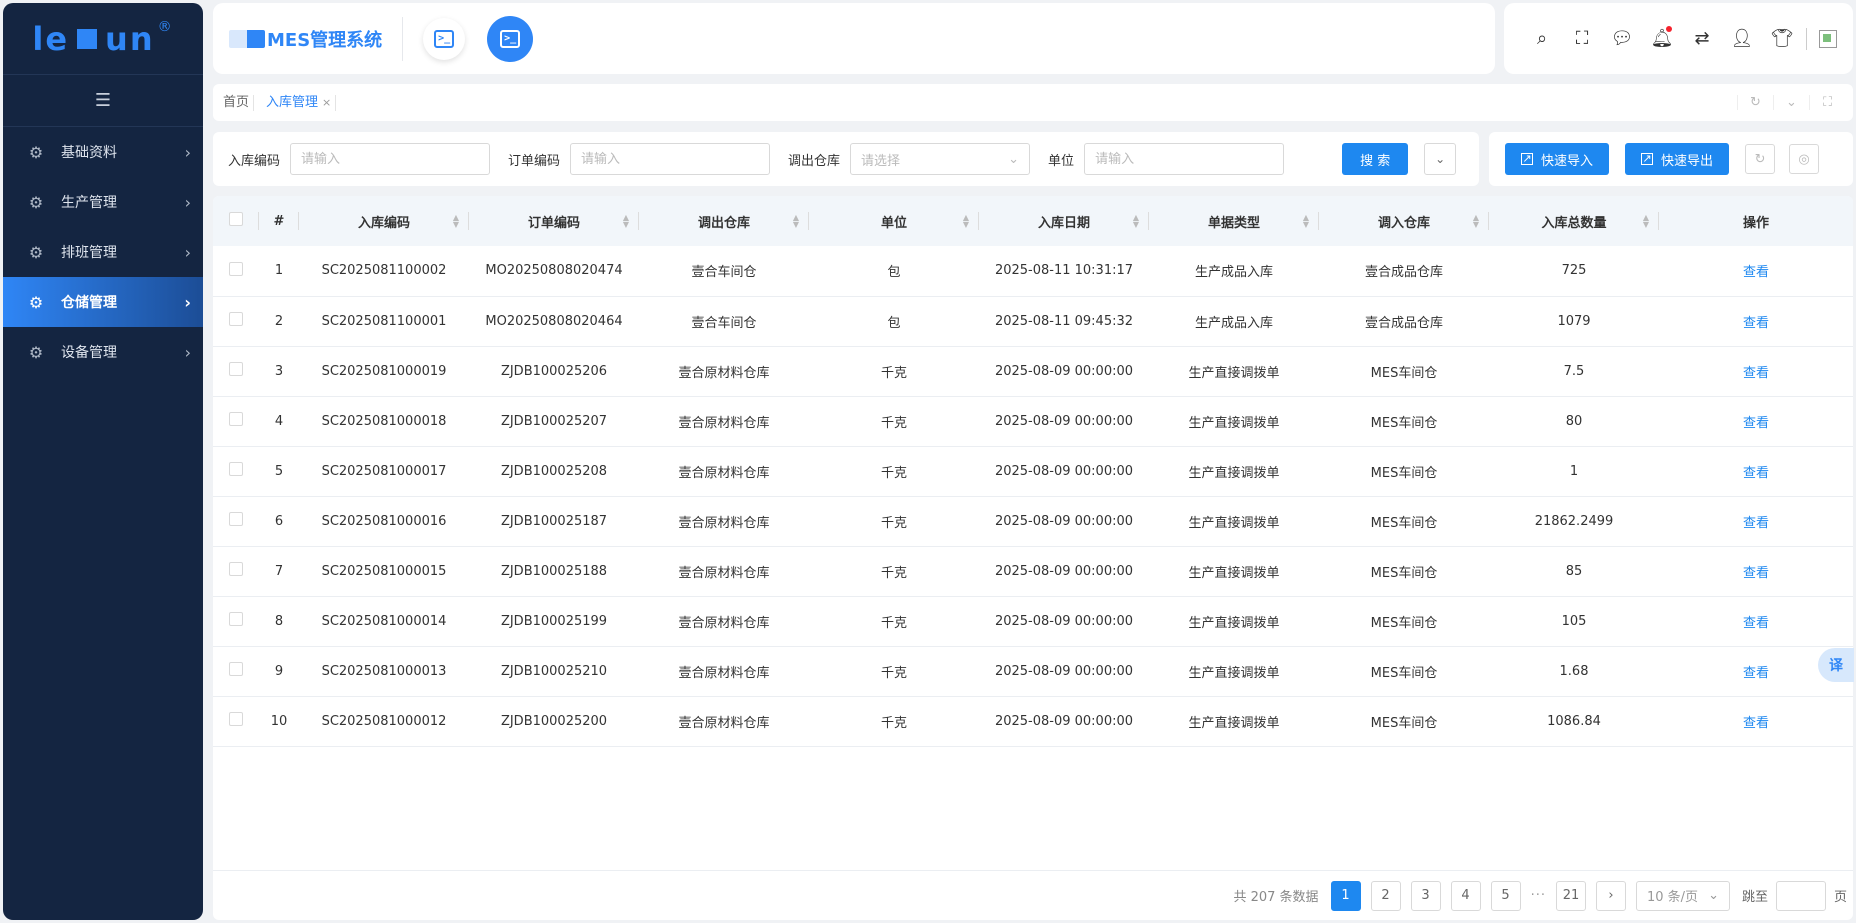 This screenshot has height=923, width=1856. Describe the element at coordinates (554, 221) in the screenshot. I see `column-header: 订单编码 ▲ ▼` at that location.